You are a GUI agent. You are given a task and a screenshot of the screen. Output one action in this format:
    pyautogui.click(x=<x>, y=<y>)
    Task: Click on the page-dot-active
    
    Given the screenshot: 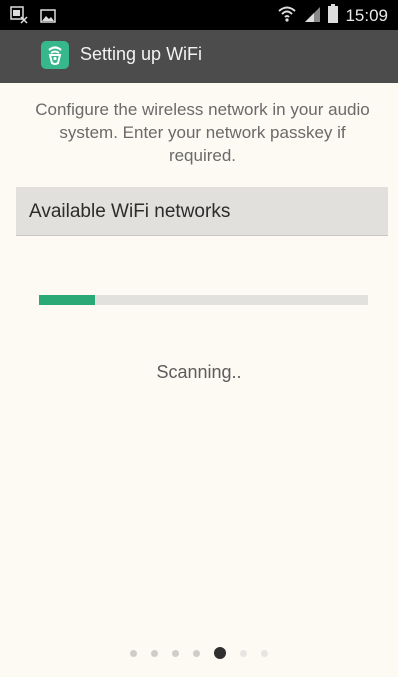 What is the action you would take?
    pyautogui.click(x=220, y=653)
    